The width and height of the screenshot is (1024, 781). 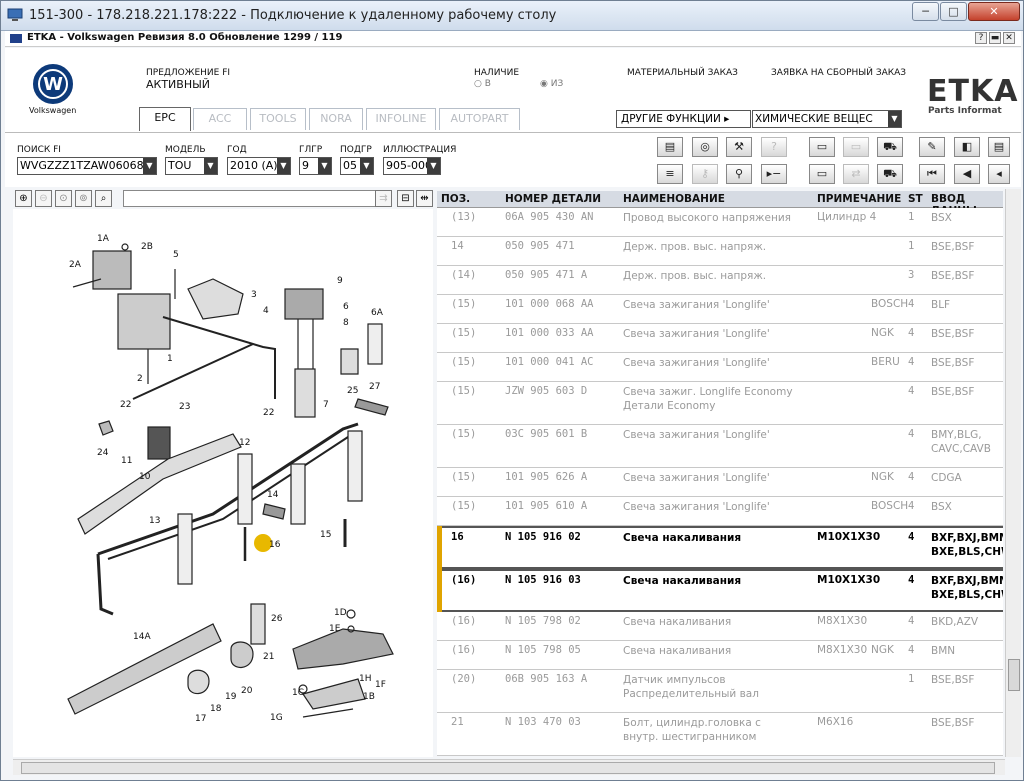 I want to click on diagram-callout: 14, so click(x=273, y=495).